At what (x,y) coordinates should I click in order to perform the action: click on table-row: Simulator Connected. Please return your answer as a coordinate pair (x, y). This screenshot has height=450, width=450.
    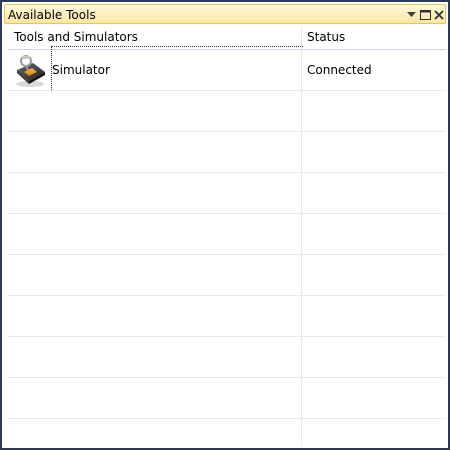
    Looking at the image, I should click on (227, 68).